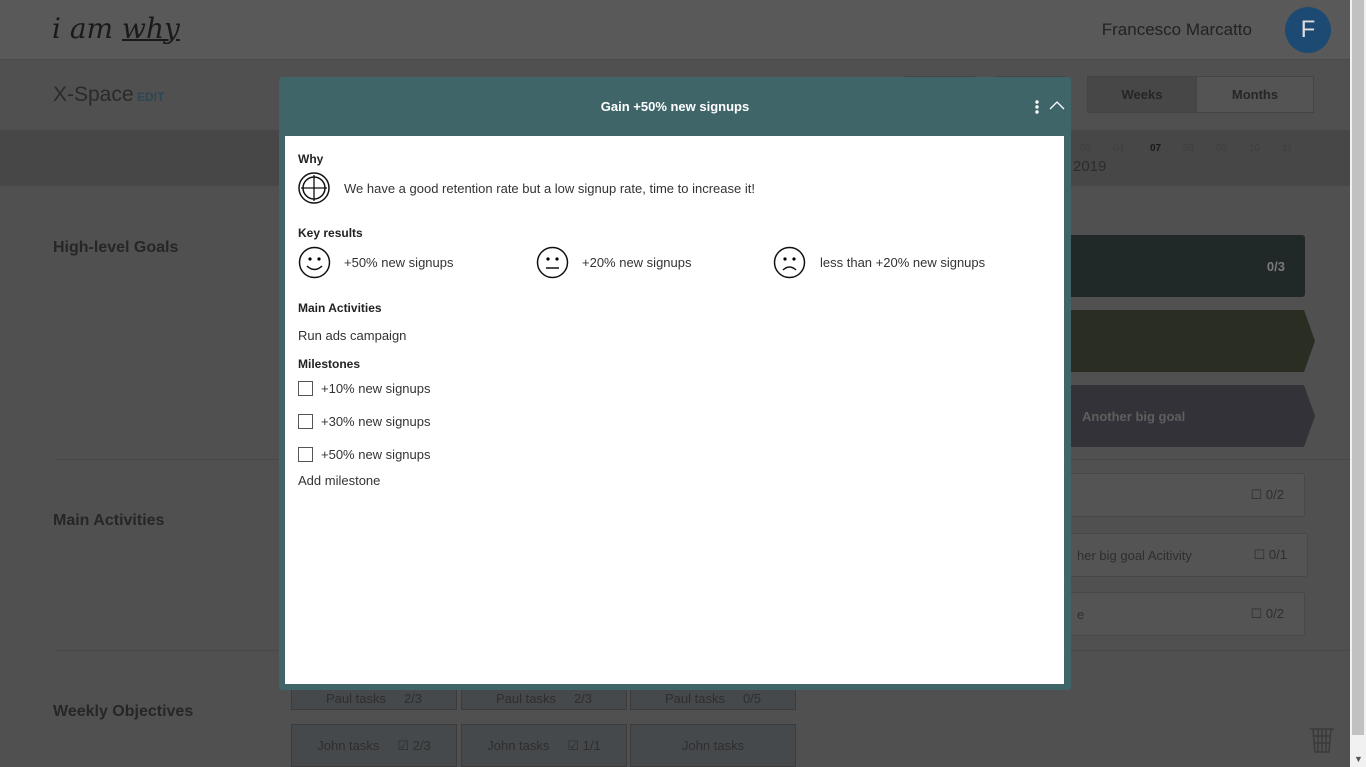 This screenshot has height=767, width=1366. Describe the element at coordinates (123, 711) in the screenshot. I see `row-label-objectives: Weekly Objectives` at that location.